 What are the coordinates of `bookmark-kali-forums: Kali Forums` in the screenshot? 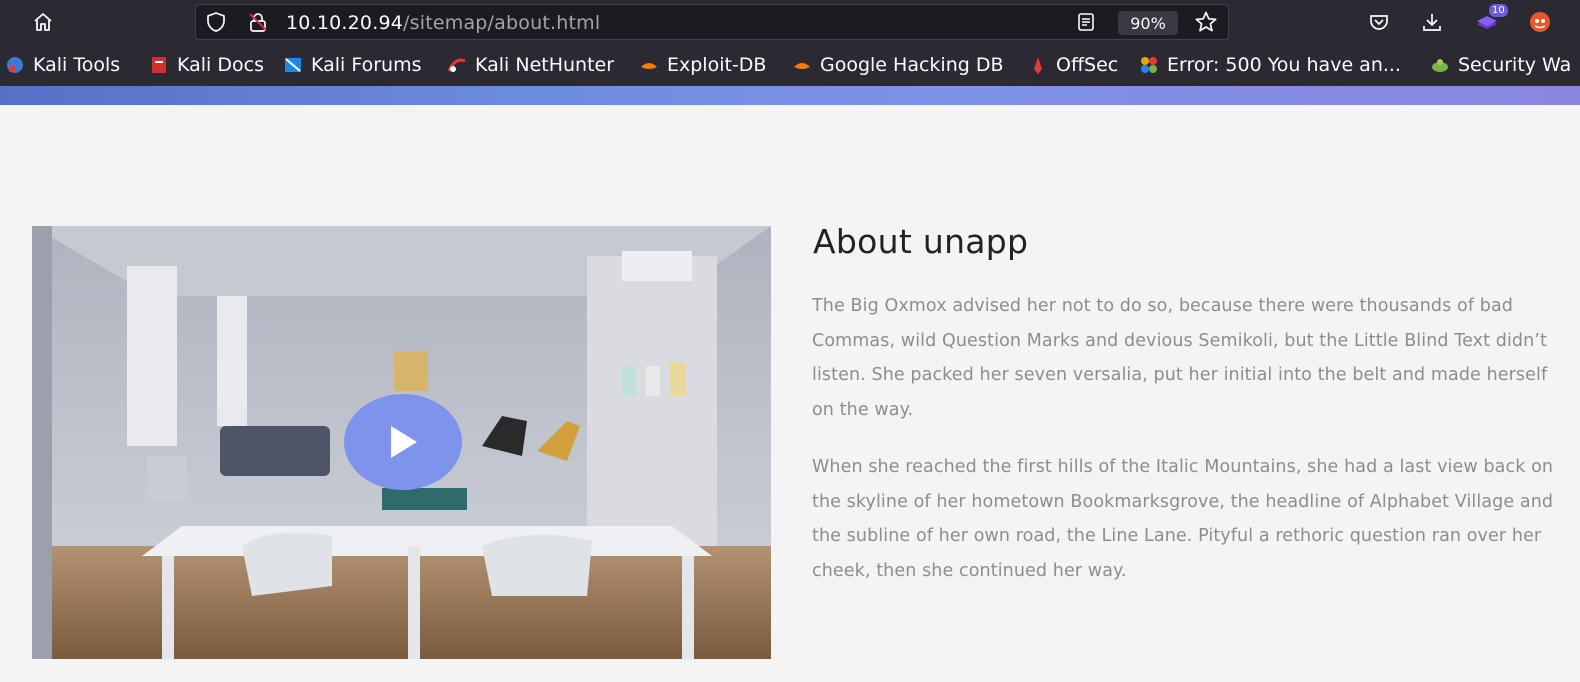 It's located at (352, 65).